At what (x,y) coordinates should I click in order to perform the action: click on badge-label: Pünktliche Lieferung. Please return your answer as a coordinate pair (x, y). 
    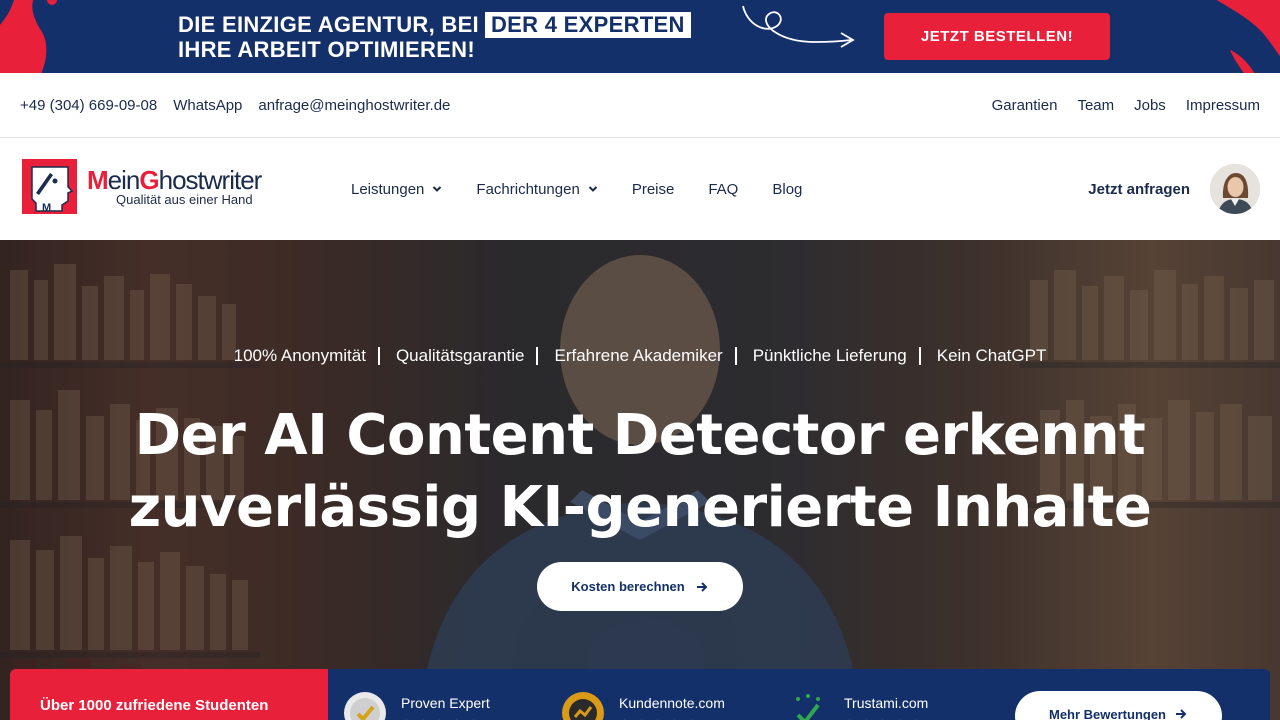
    Looking at the image, I should click on (829, 355).